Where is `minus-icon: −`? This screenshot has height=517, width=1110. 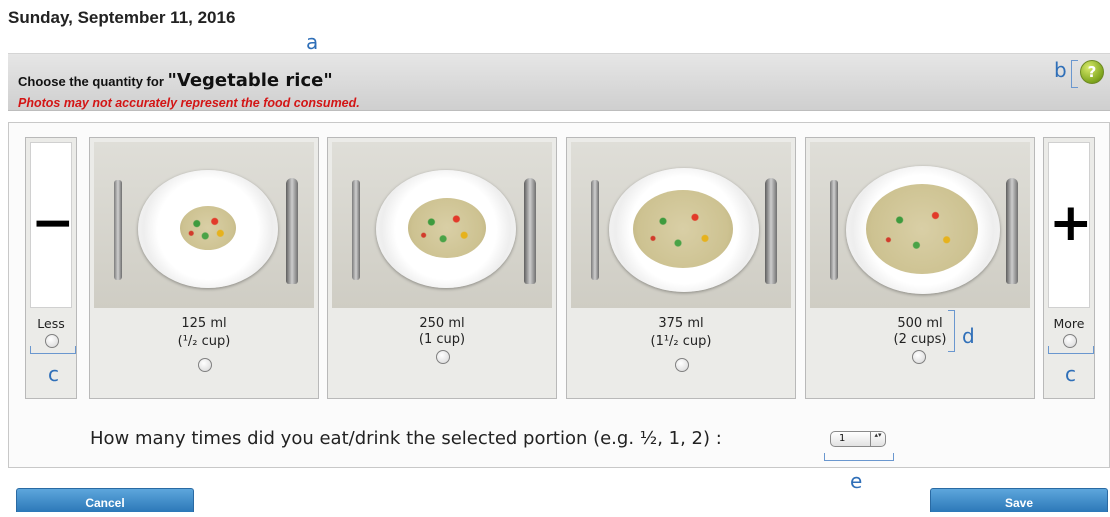
minus-icon: − is located at coordinates (53, 223).